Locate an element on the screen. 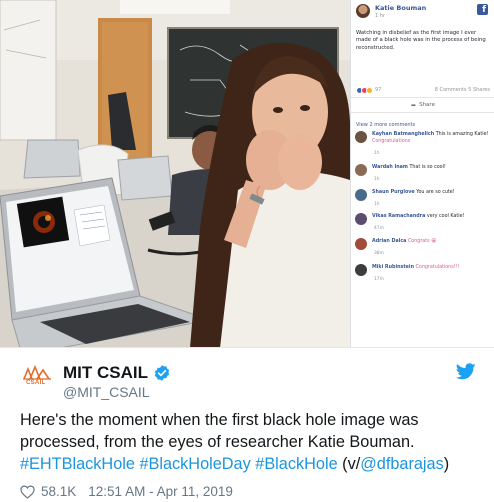  tweet-via-user: @dfbarajas is located at coordinates (402, 464).